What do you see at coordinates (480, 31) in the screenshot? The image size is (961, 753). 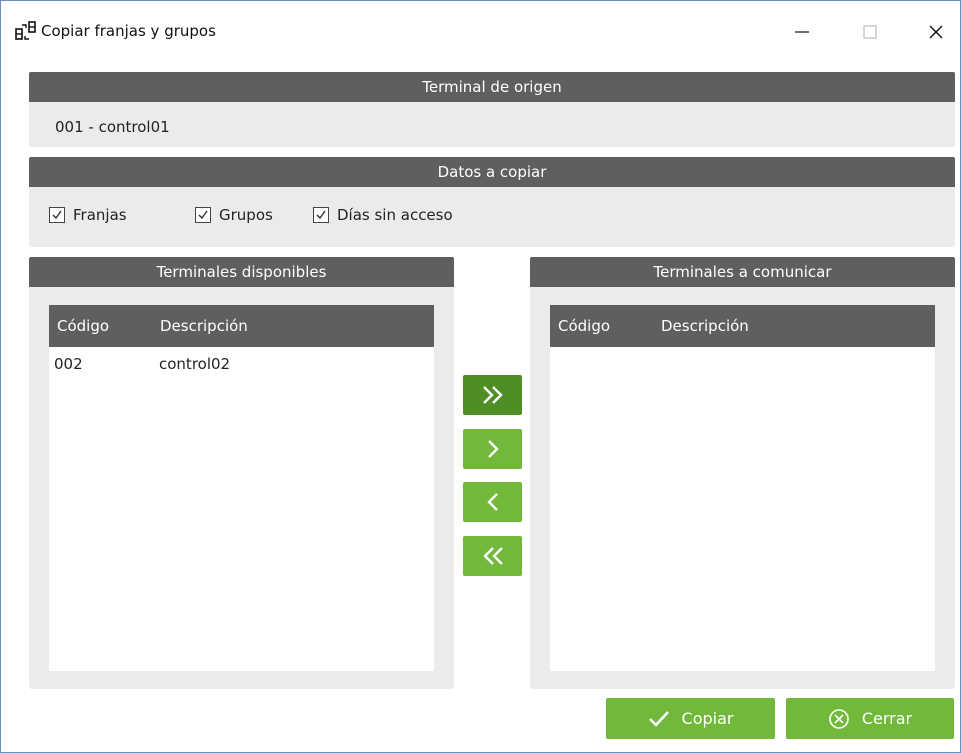 I see `title-bar: Copiar franjas y grupos` at bounding box center [480, 31].